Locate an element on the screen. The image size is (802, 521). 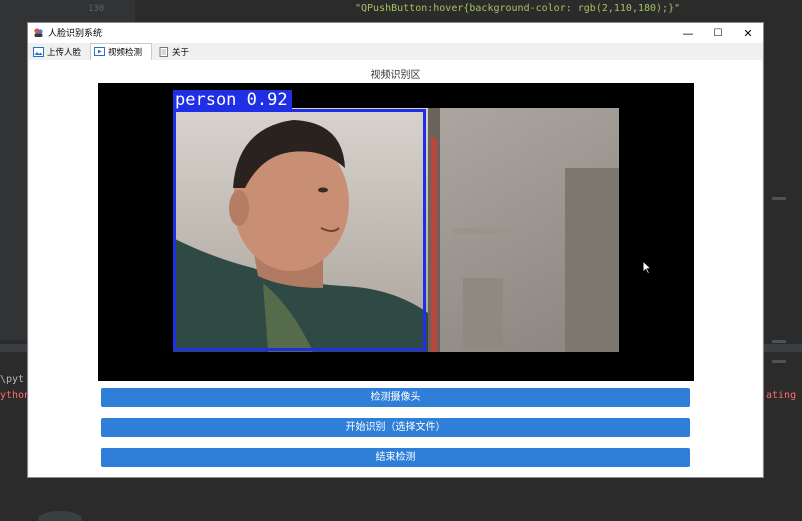
tab-upload-face: 上传人脸 is located at coordinates (59, 51).